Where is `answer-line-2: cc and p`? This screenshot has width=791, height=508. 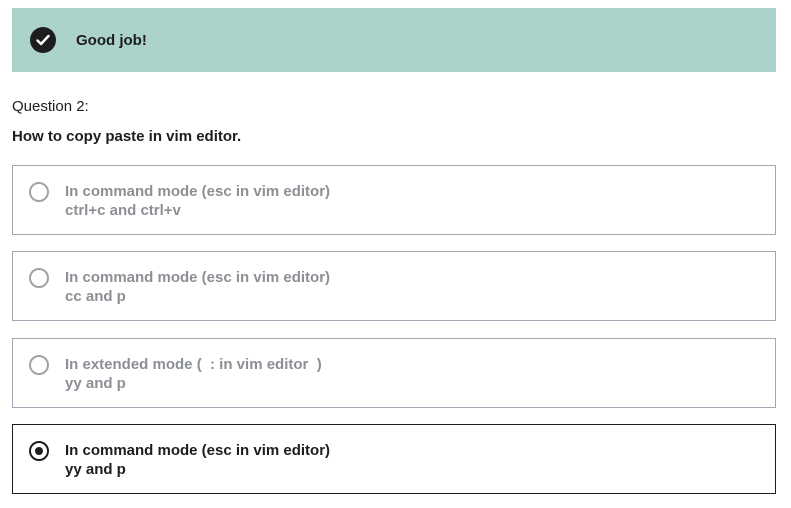 answer-line-2: cc and p is located at coordinates (95, 296).